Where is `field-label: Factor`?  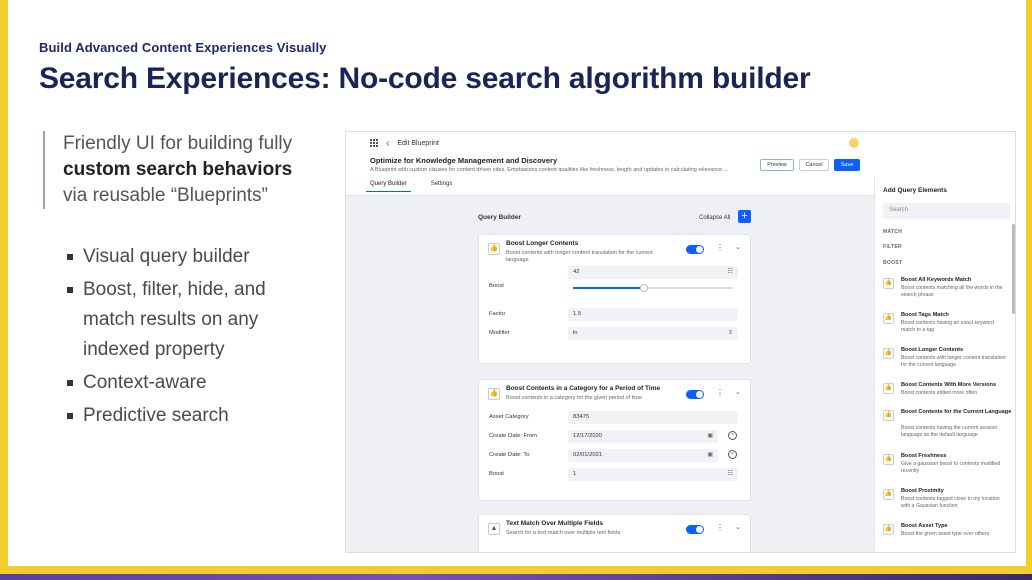
field-label: Factor is located at coordinates (497, 314).